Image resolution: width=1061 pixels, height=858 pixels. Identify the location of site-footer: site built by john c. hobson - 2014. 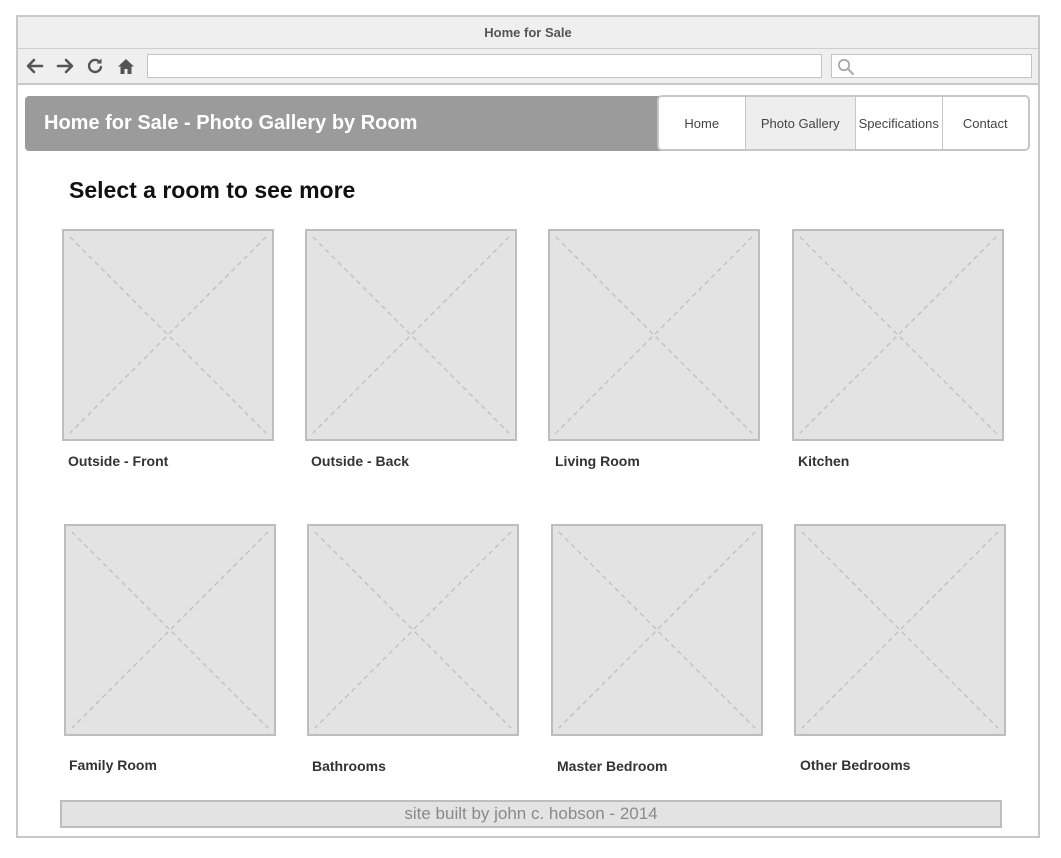
(531, 814).